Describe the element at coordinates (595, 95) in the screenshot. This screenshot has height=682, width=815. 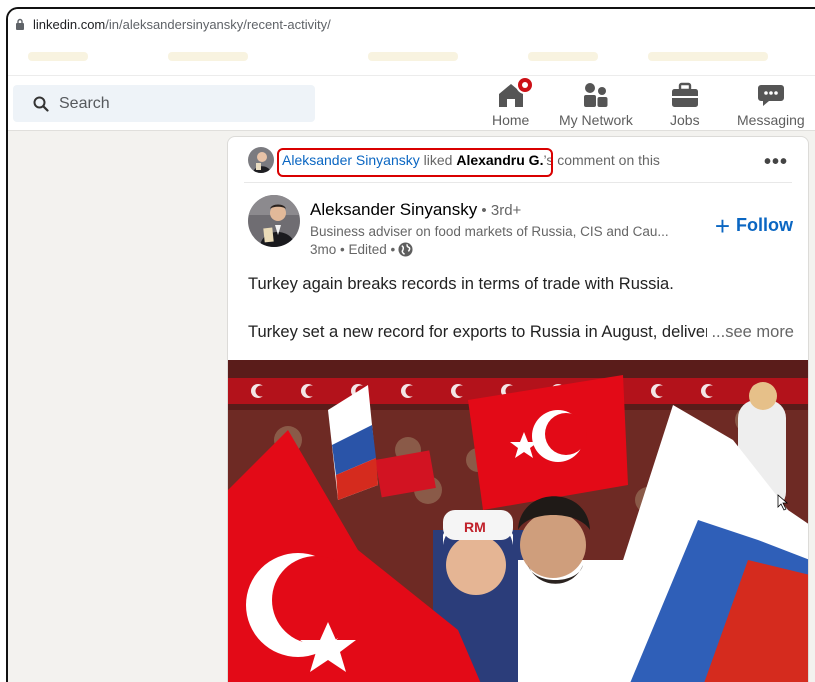
I see `people-icon` at that location.